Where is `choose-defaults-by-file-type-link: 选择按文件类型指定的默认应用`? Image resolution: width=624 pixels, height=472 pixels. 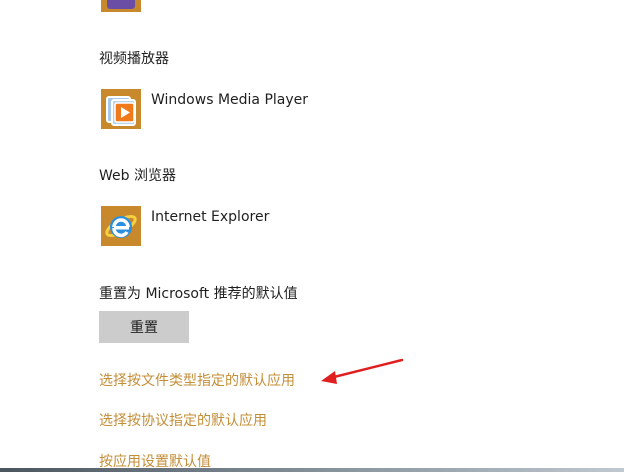
choose-defaults-by-file-type-link: 选择按文件类型指定的默认应用 is located at coordinates (197, 381).